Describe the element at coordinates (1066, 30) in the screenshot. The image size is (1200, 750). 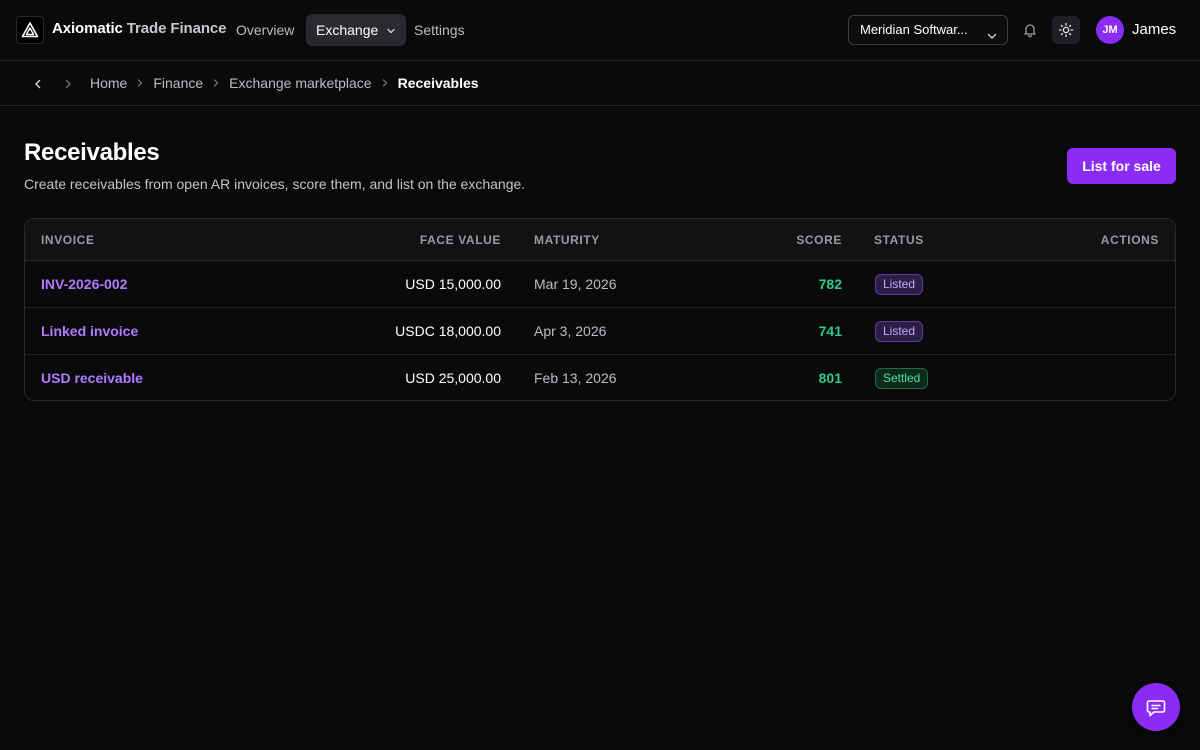
I see `sun-icon` at that location.